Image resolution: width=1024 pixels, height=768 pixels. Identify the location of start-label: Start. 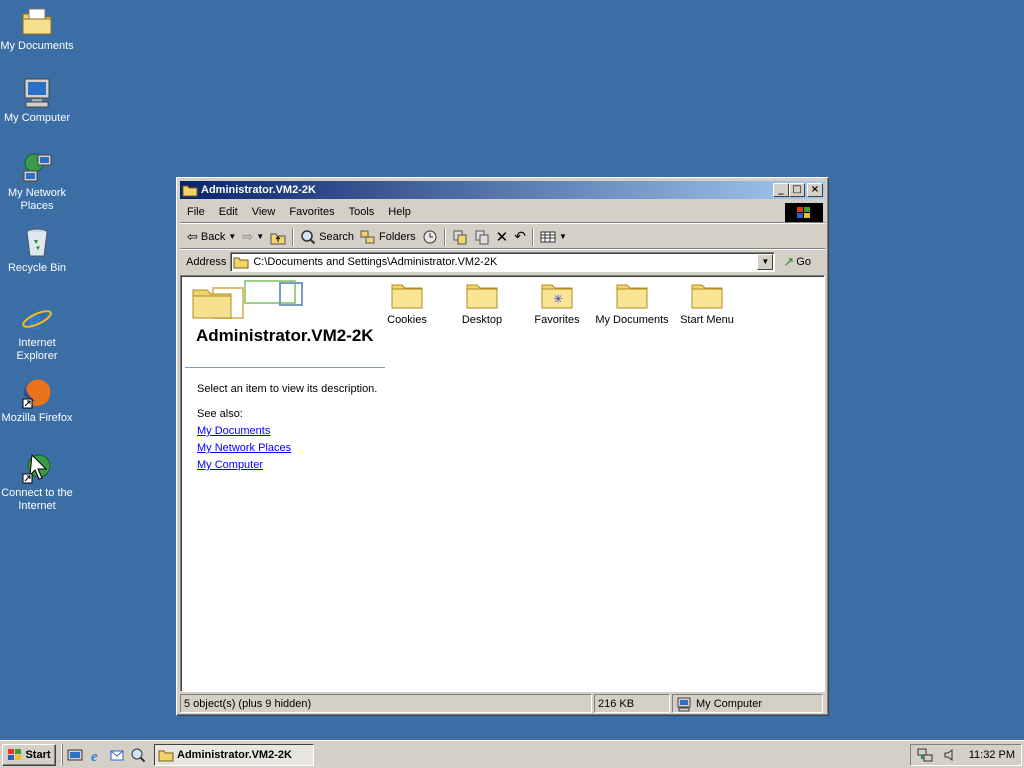
(38, 754).